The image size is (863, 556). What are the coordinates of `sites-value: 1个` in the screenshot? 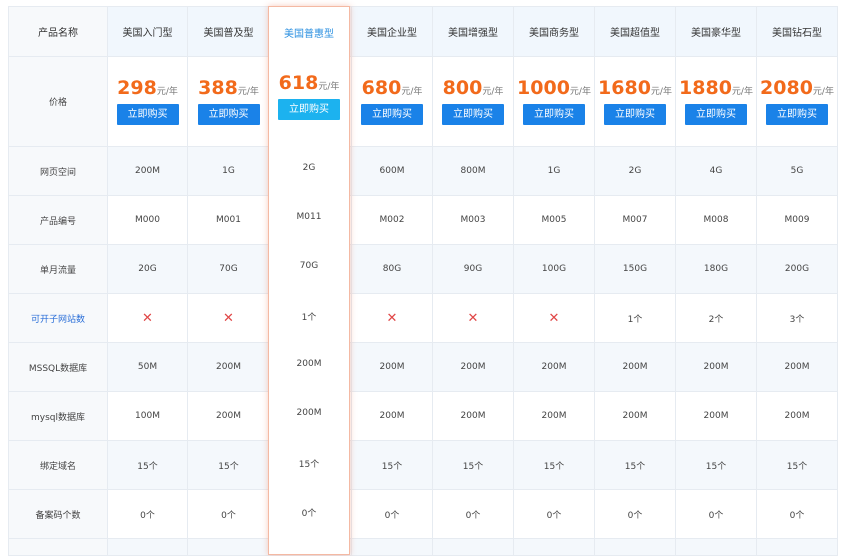 It's located at (309, 318).